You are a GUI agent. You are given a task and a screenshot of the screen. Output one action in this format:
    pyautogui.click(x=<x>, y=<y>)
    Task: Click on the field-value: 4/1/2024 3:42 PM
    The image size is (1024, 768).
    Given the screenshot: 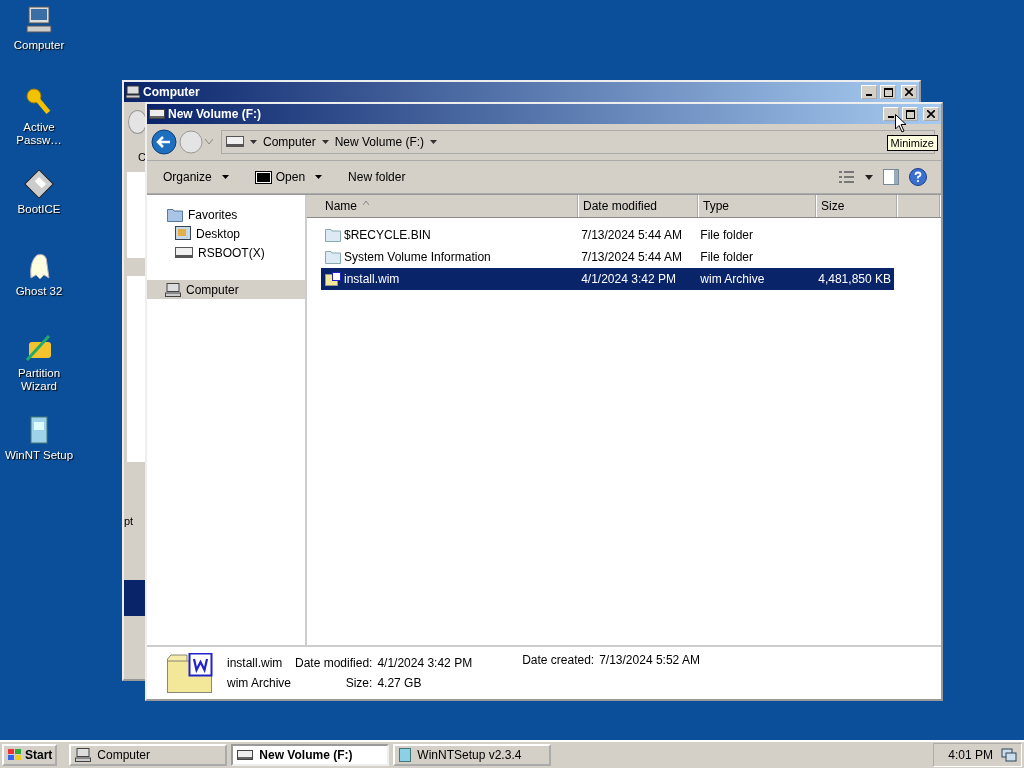 What is the action you would take?
    pyautogui.click(x=425, y=663)
    